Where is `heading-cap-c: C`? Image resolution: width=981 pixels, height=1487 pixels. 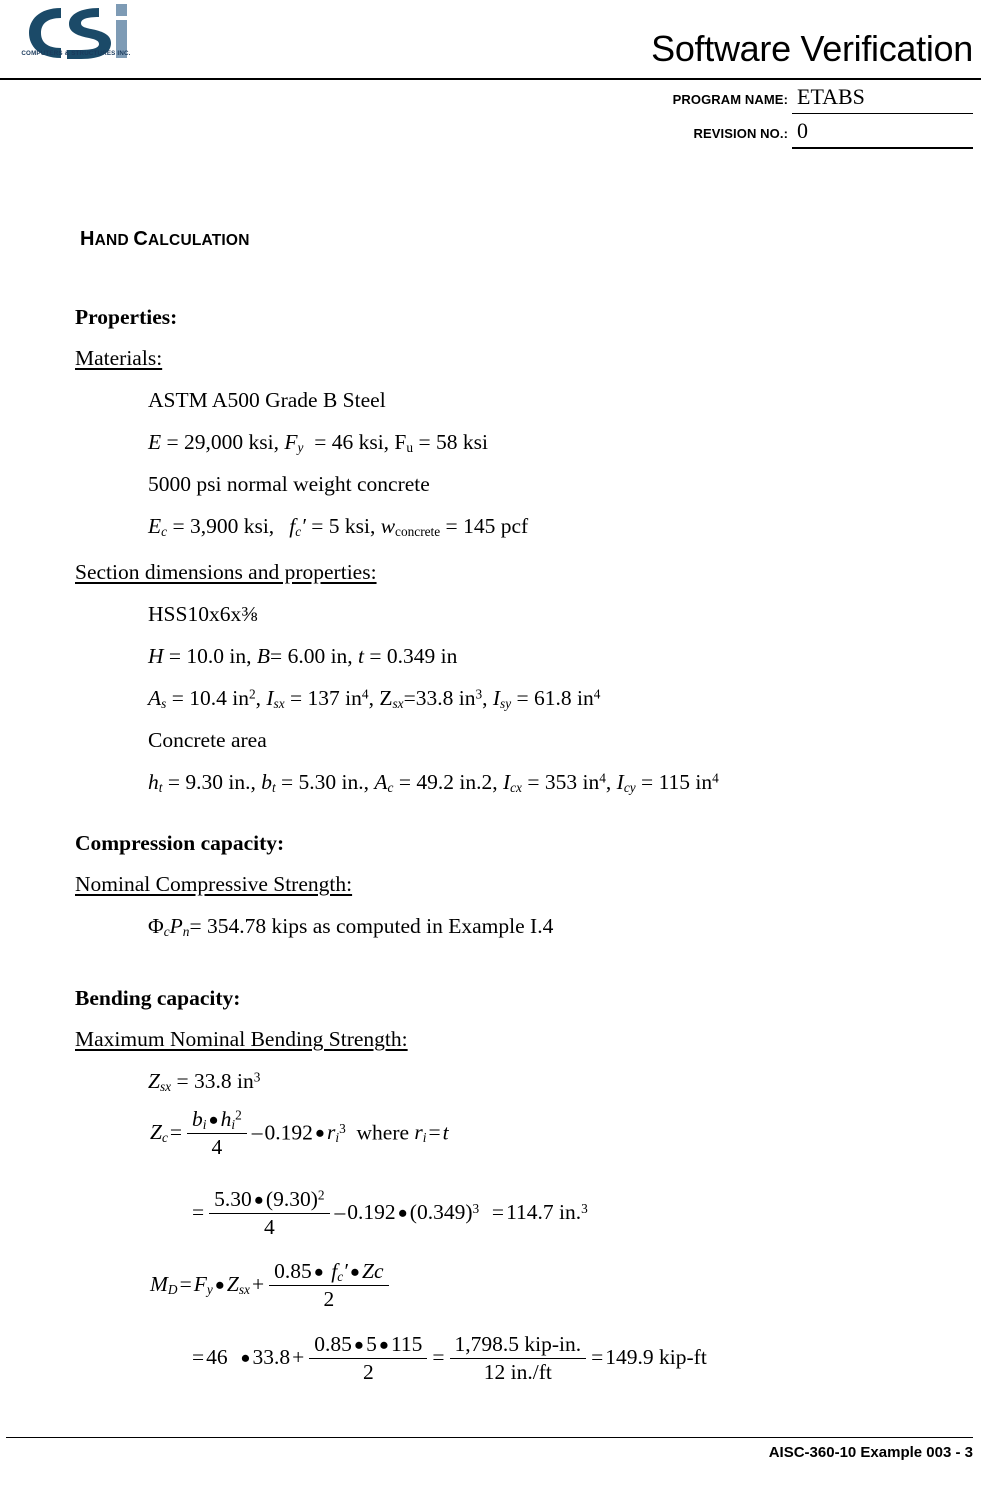 heading-cap-c: C is located at coordinates (140, 239).